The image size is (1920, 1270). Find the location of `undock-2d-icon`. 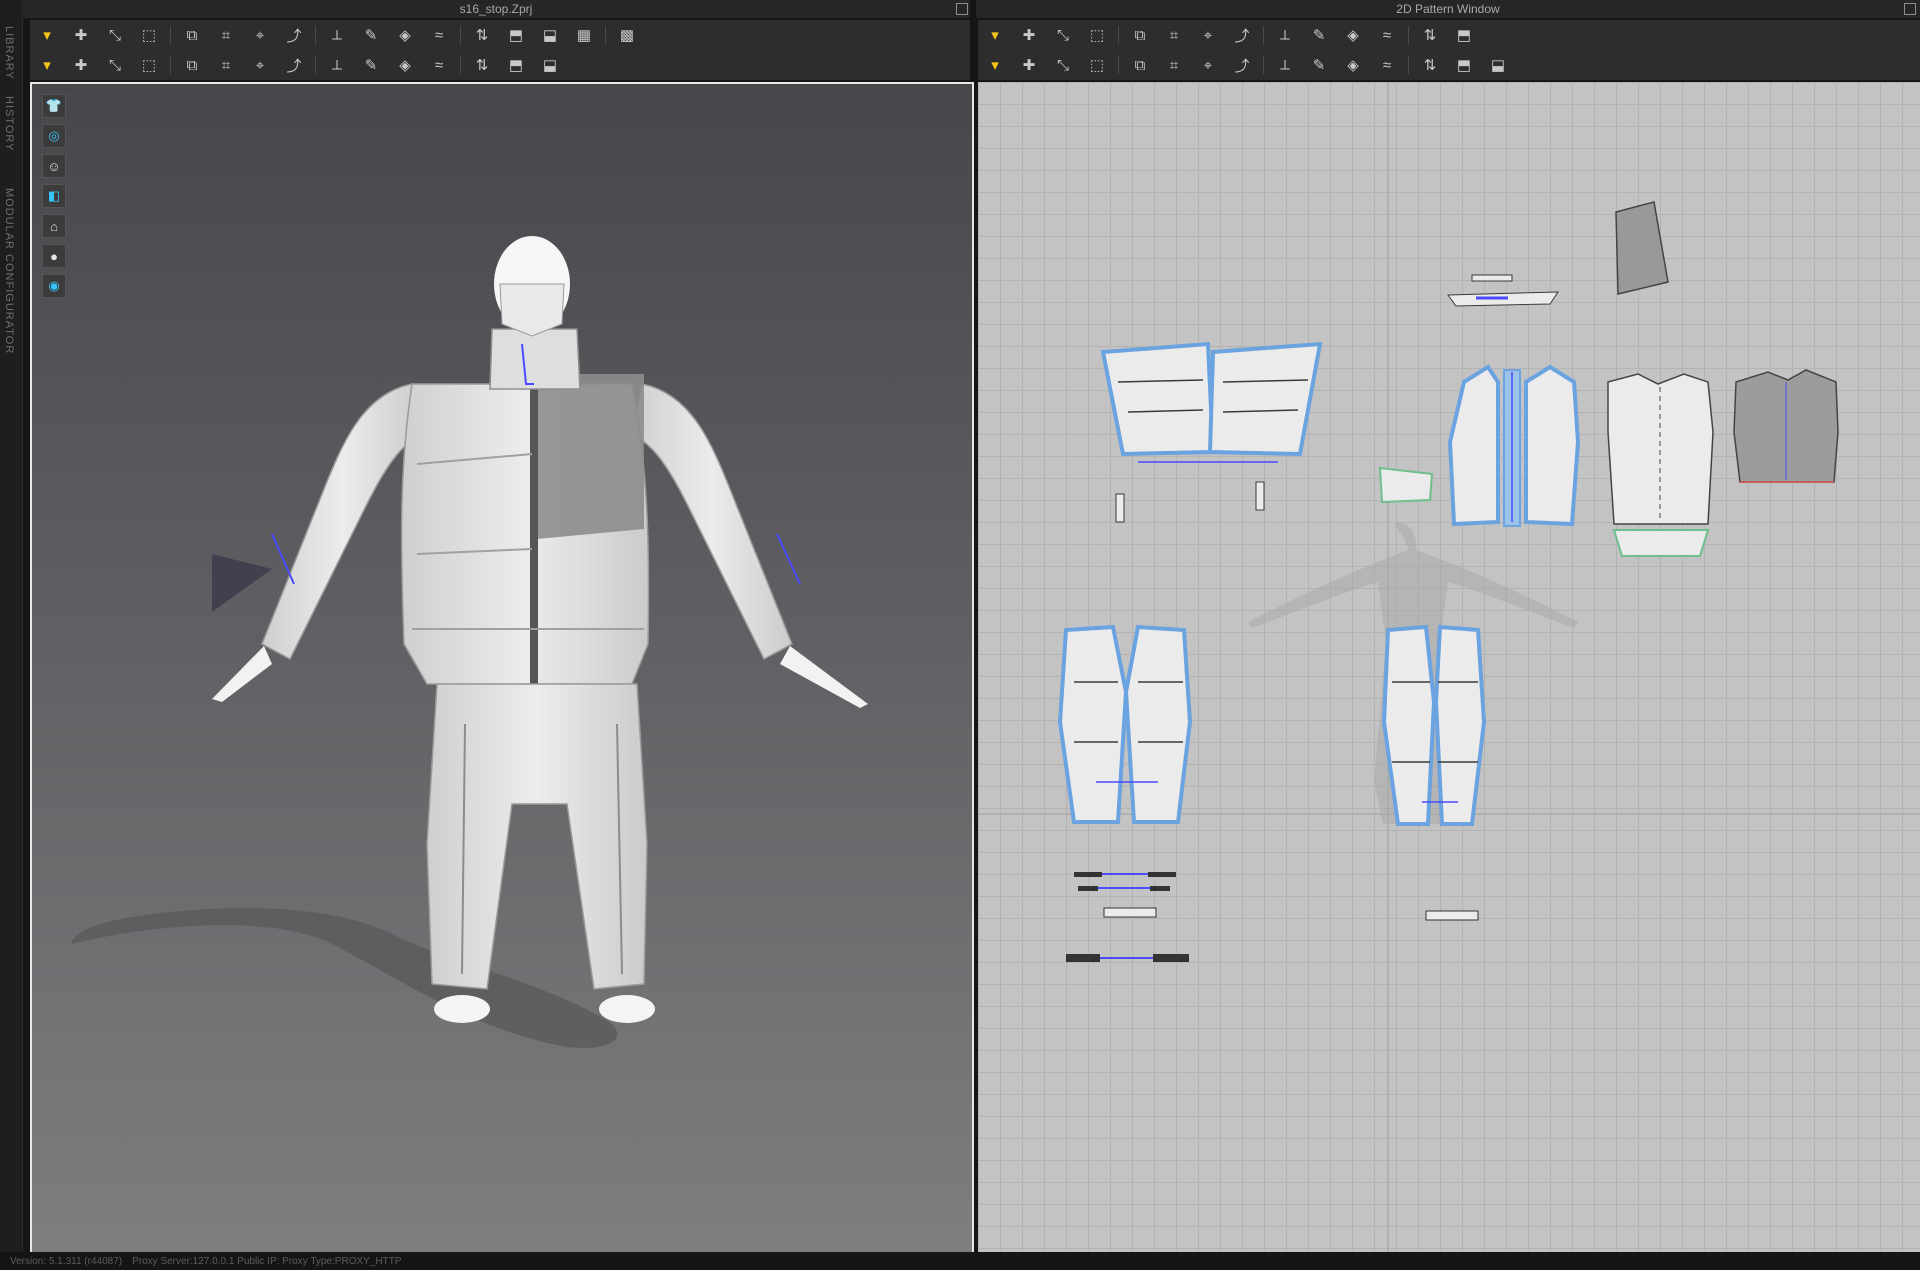

undock-2d-icon is located at coordinates (1910, 9).